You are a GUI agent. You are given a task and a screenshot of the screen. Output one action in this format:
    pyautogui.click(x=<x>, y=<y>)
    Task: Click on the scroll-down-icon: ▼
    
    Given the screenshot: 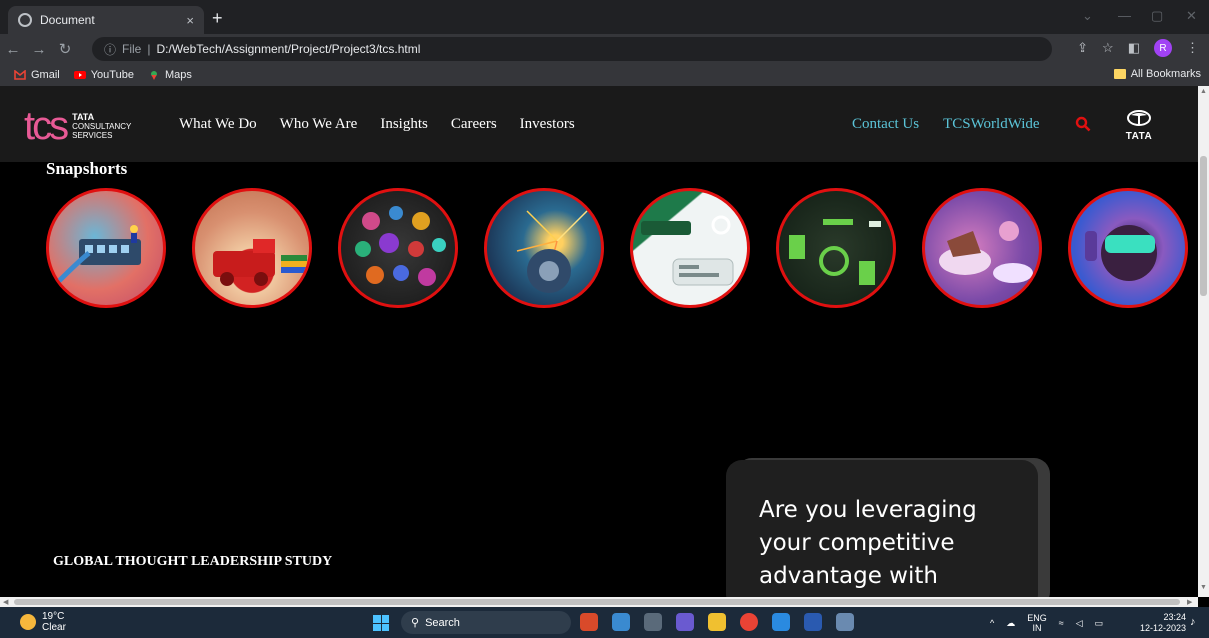 What is the action you would take?
    pyautogui.click(x=1203, y=587)
    